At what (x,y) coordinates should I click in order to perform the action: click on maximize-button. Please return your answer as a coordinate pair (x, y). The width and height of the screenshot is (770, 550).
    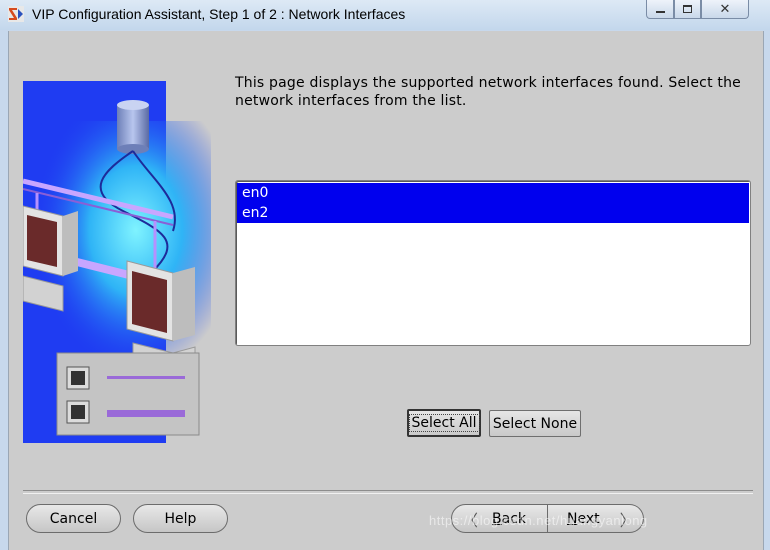
    Looking at the image, I should click on (687, 9).